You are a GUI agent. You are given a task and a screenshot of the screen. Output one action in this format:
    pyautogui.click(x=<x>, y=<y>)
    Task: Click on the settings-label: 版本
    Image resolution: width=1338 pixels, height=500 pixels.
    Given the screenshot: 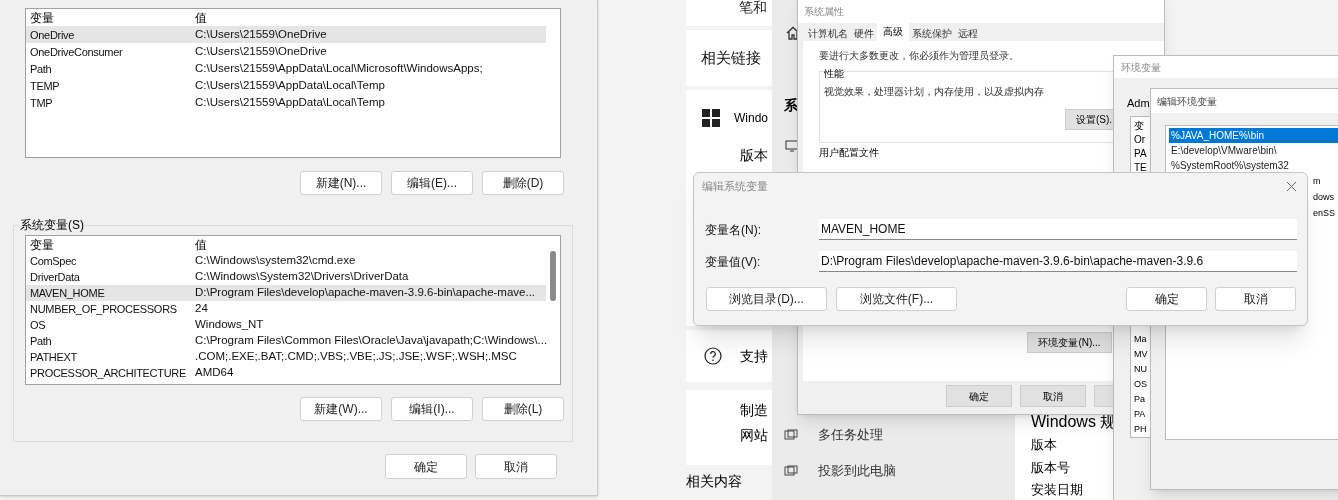 What is the action you would take?
    pyautogui.click(x=754, y=155)
    